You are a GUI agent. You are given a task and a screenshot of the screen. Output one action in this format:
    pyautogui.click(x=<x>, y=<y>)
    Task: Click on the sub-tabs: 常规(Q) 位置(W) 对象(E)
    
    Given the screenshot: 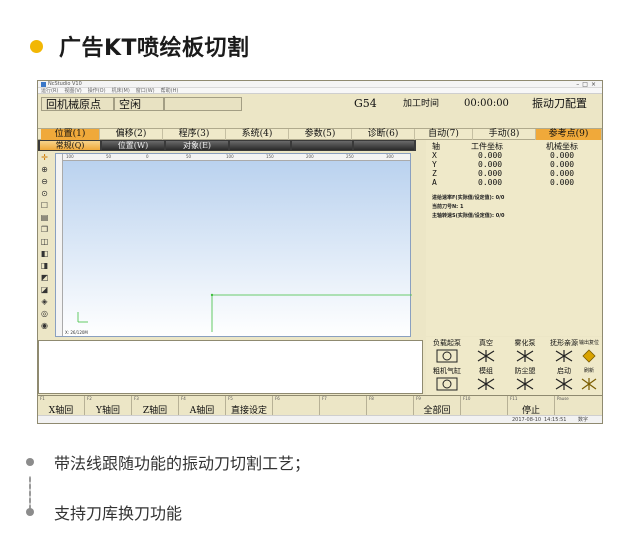 What is the action you would take?
    pyautogui.click(x=227, y=145)
    